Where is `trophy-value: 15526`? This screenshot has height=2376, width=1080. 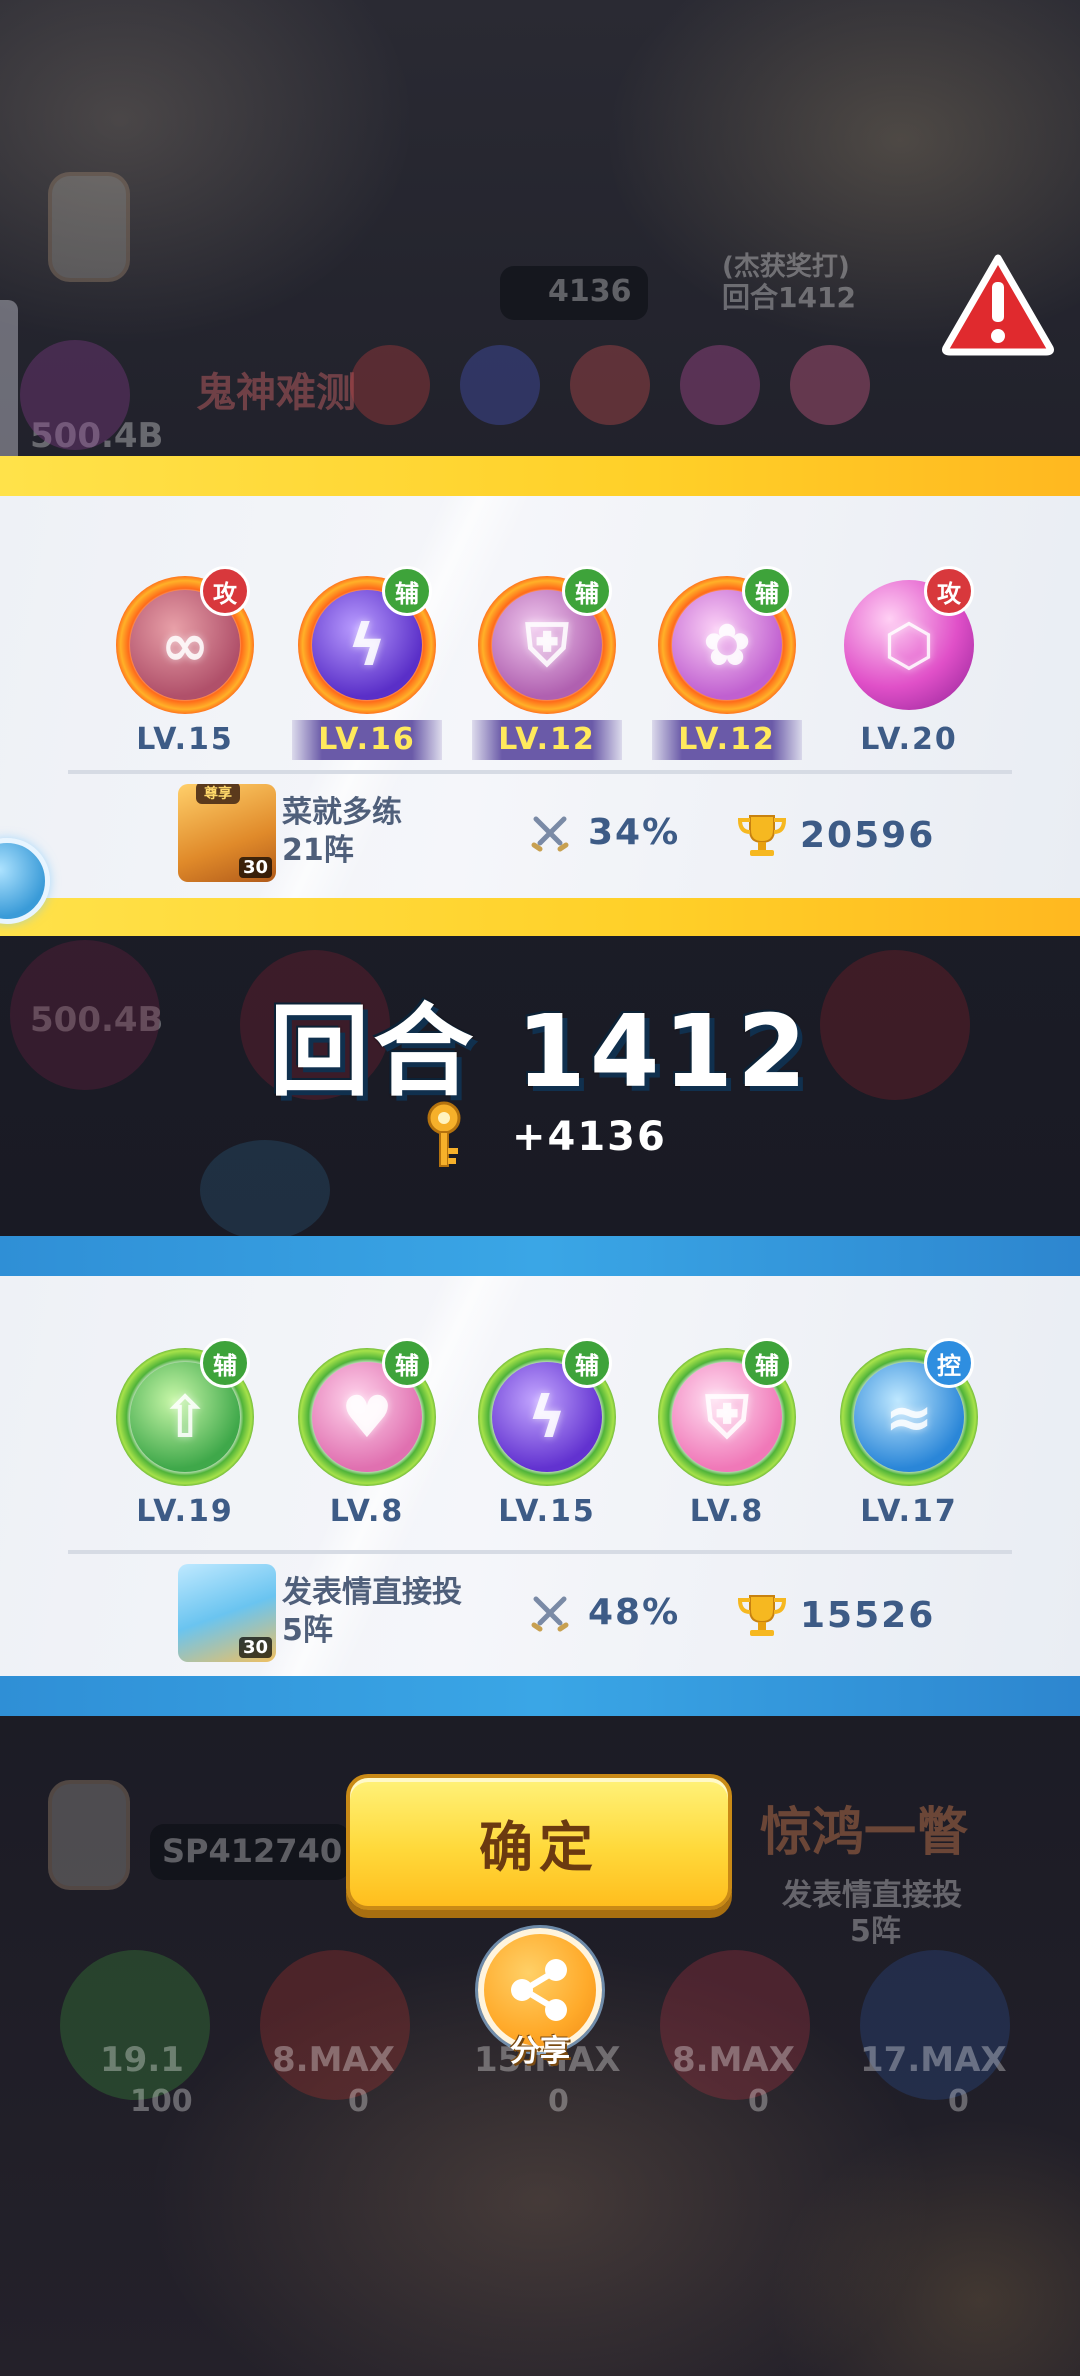 trophy-value: 15526 is located at coordinates (868, 1615).